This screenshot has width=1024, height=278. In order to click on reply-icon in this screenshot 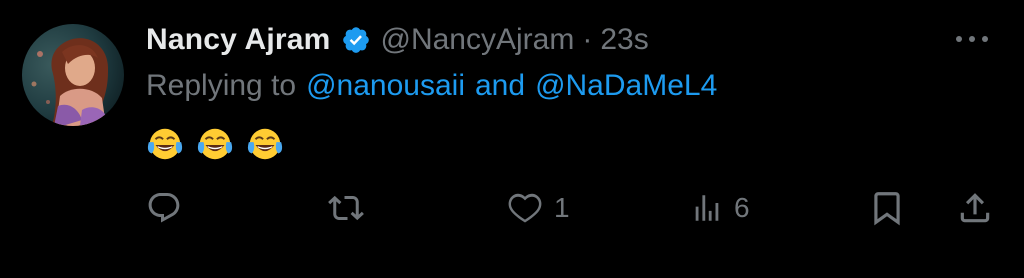, I will do `click(164, 208)`.